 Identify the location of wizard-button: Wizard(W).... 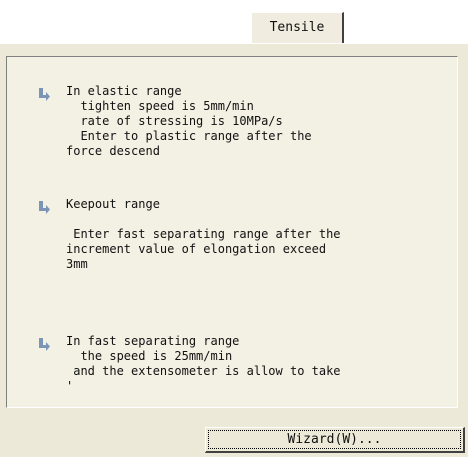
(335, 440).